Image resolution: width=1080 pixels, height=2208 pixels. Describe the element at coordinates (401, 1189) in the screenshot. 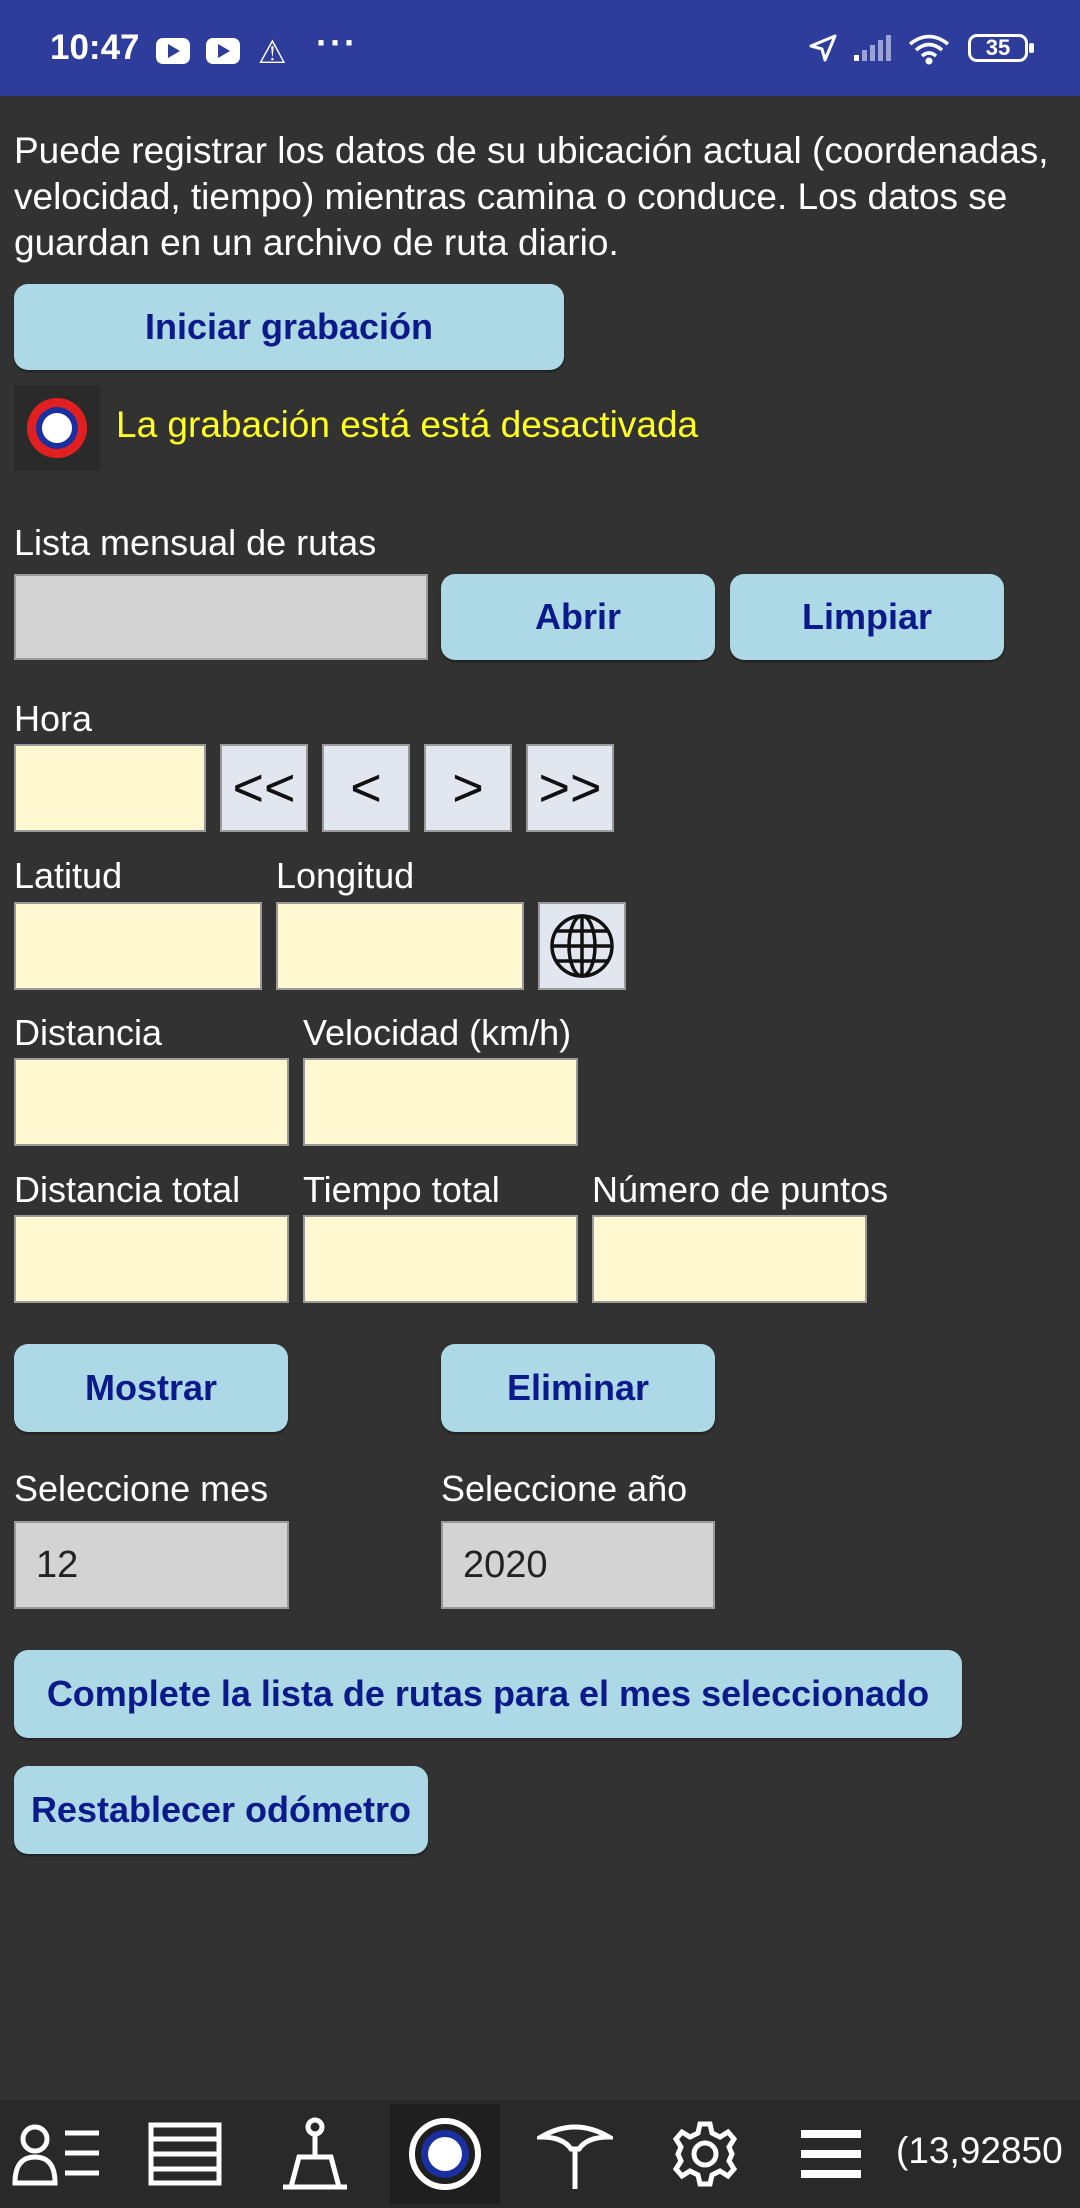

I see `total-time-label: Tiempo total` at that location.